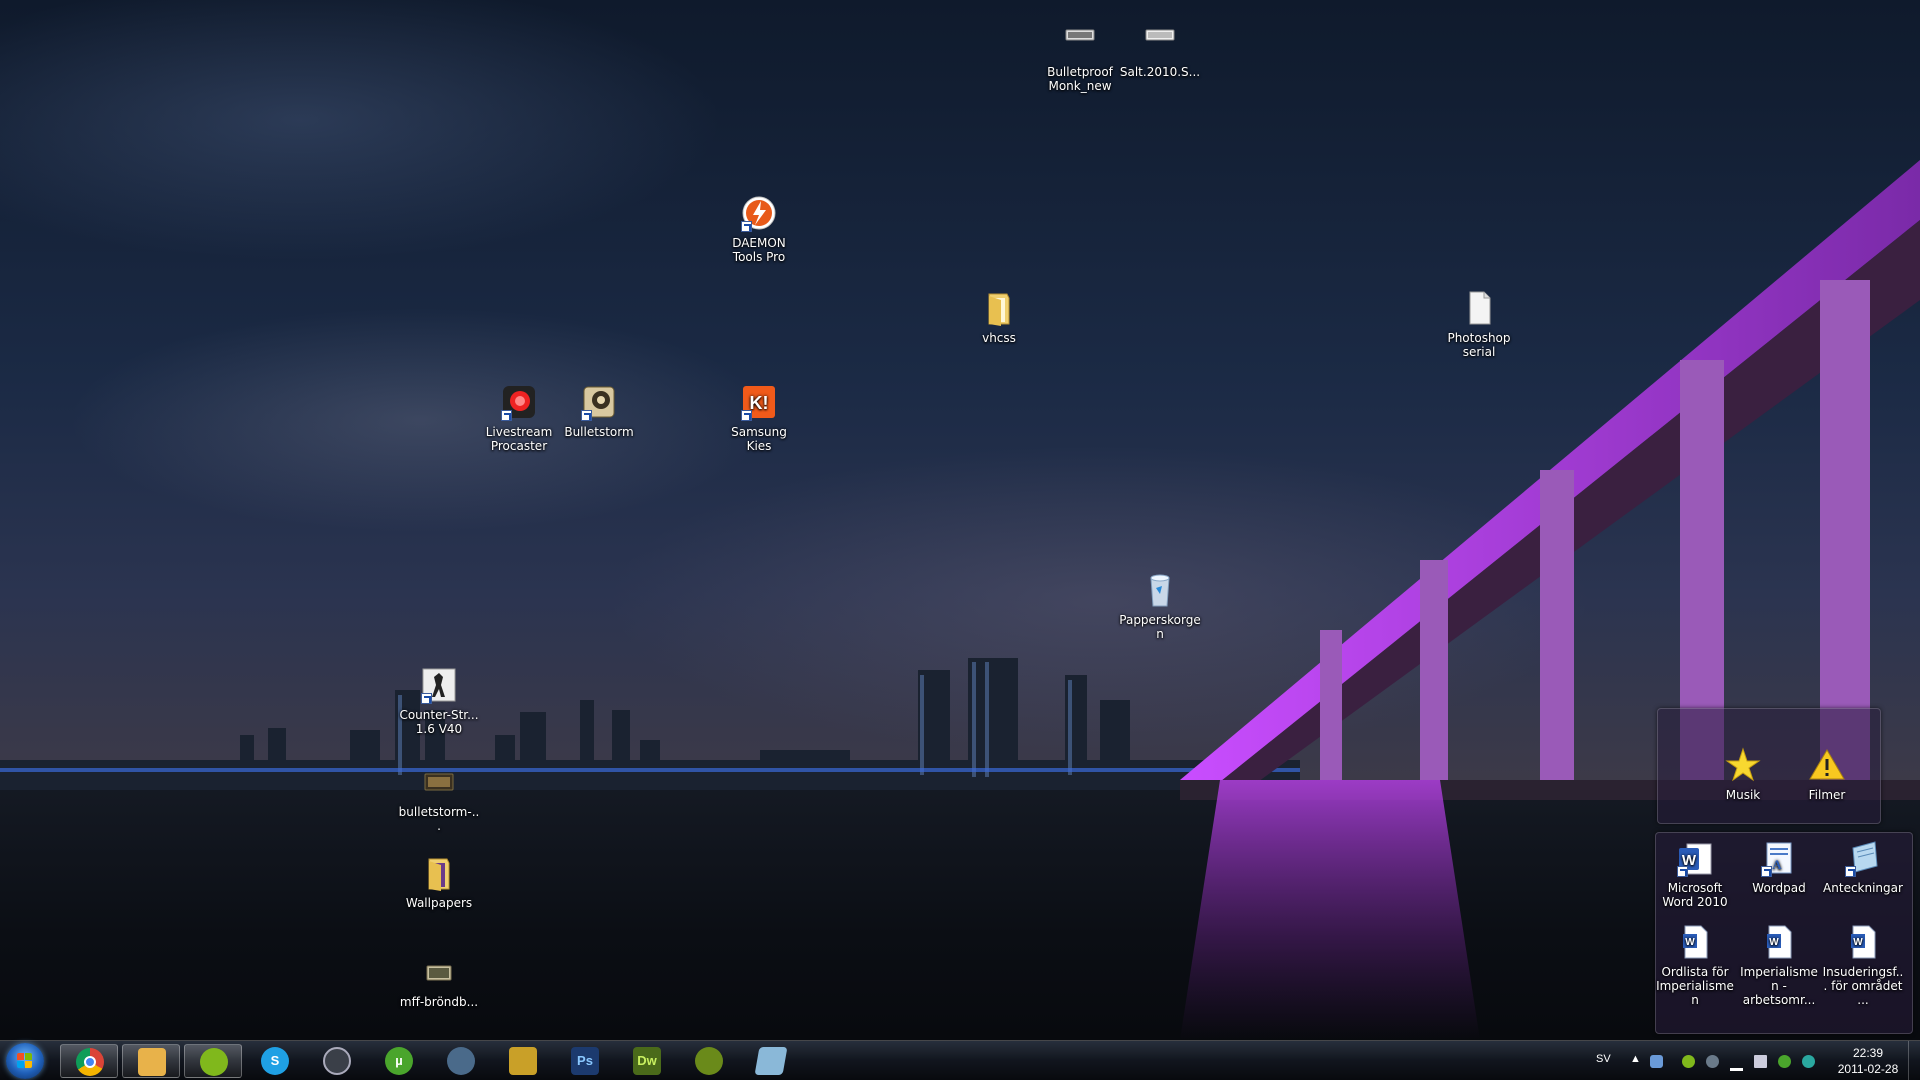  I want to click on taskbar-button-spotify, so click(213, 1061).